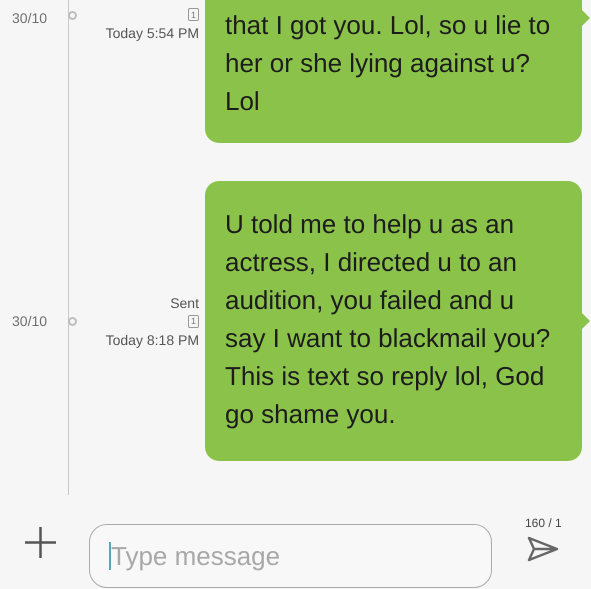 This screenshot has width=591, height=589. I want to click on message-input: Type message, so click(290, 556).